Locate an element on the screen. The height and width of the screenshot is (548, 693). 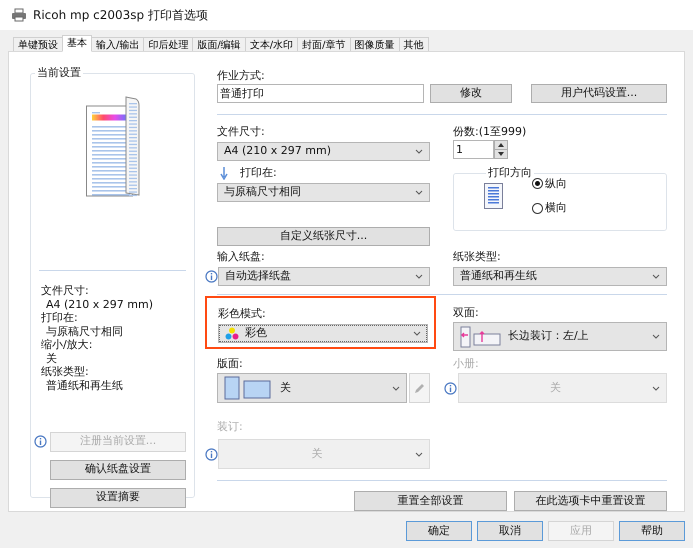
tab: 印后处理 is located at coordinates (168, 44).